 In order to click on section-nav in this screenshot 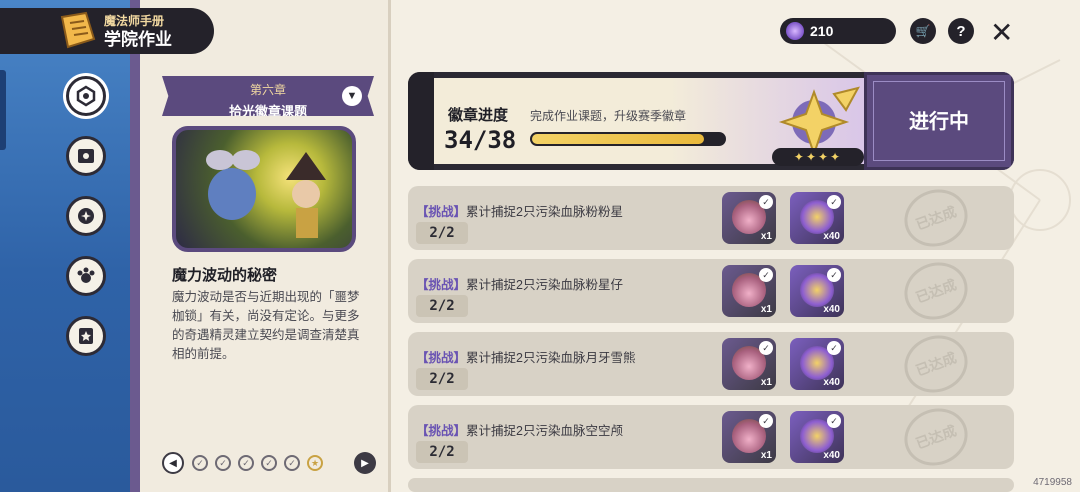, I will do `click(89, 216)`.